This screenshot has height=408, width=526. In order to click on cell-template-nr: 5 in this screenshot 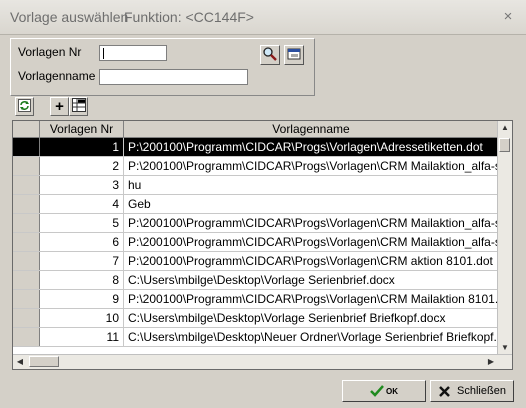, I will do `click(82, 223)`.